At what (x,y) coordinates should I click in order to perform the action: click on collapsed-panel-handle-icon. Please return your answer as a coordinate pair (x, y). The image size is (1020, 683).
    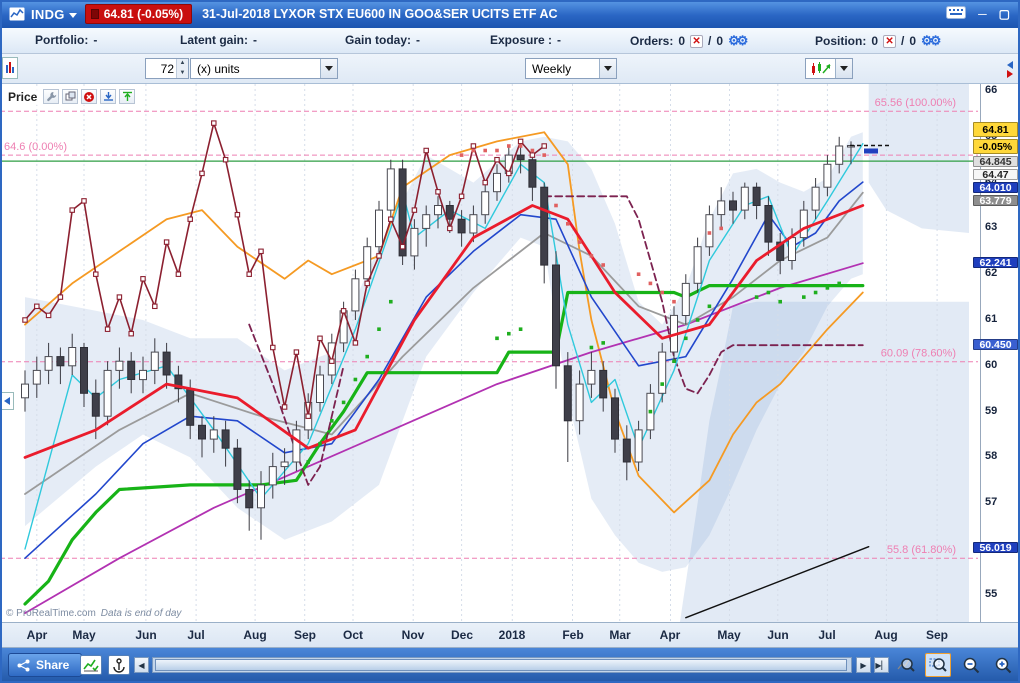
    Looking at the image, I should click on (7, 401).